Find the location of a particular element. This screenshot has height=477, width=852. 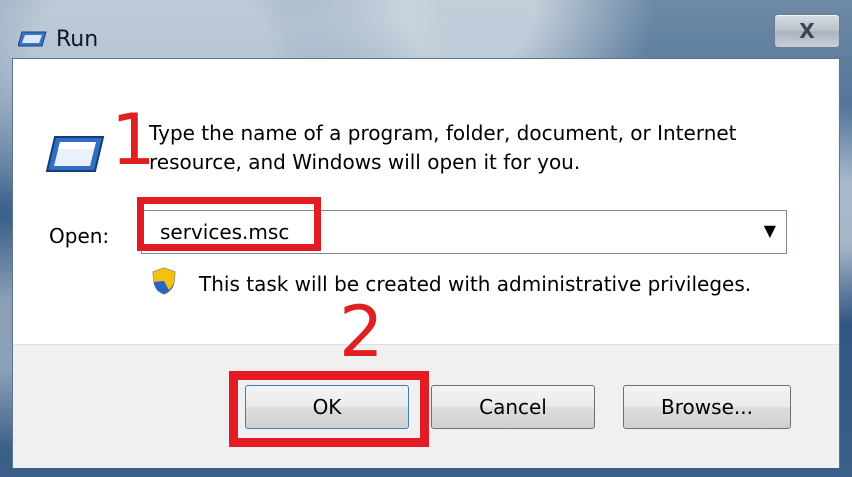

ok-highlight-box is located at coordinates (329, 409).